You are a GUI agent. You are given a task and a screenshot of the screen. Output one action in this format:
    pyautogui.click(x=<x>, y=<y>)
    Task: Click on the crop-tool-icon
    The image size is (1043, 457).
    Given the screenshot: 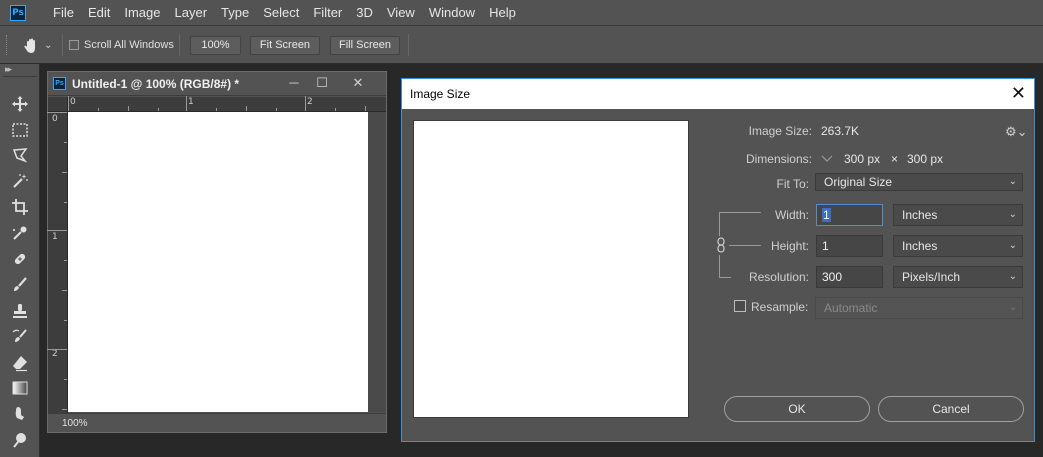 What is the action you would take?
    pyautogui.click(x=20, y=207)
    